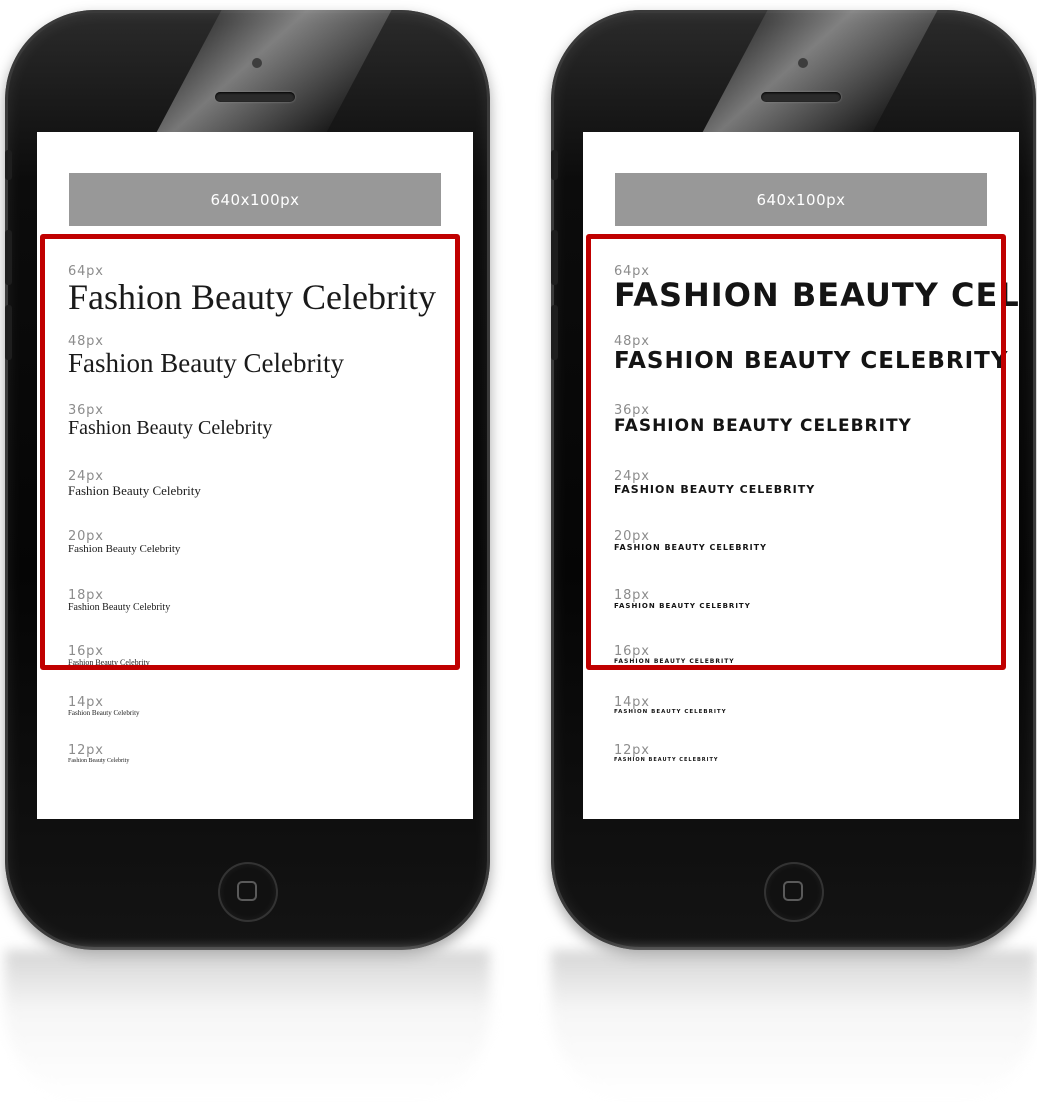 Image resolution: width=1037 pixels, height=1102 pixels. I want to click on type-row-64: 64px Fashion Beauty Celebrity, so click(252, 288).